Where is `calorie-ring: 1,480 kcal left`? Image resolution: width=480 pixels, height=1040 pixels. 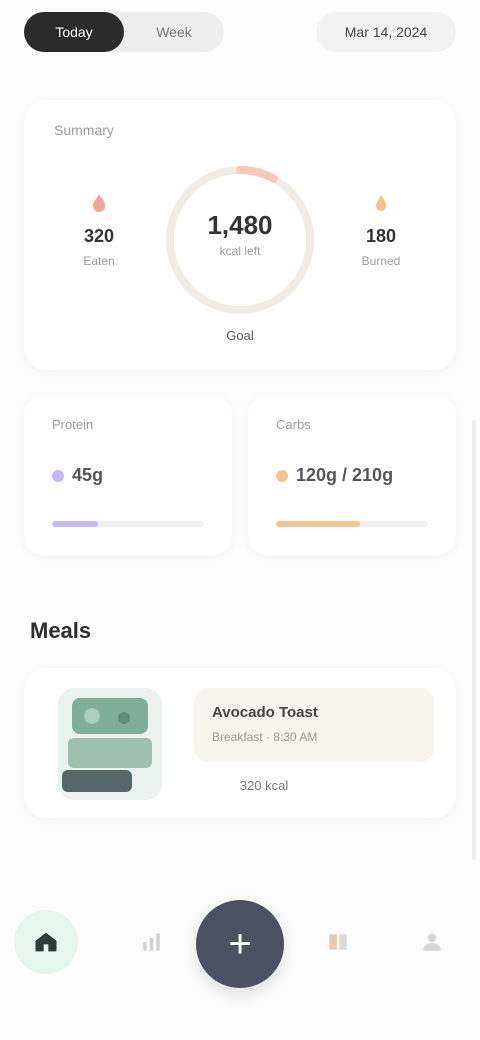 calorie-ring: 1,480 kcal left is located at coordinates (240, 240).